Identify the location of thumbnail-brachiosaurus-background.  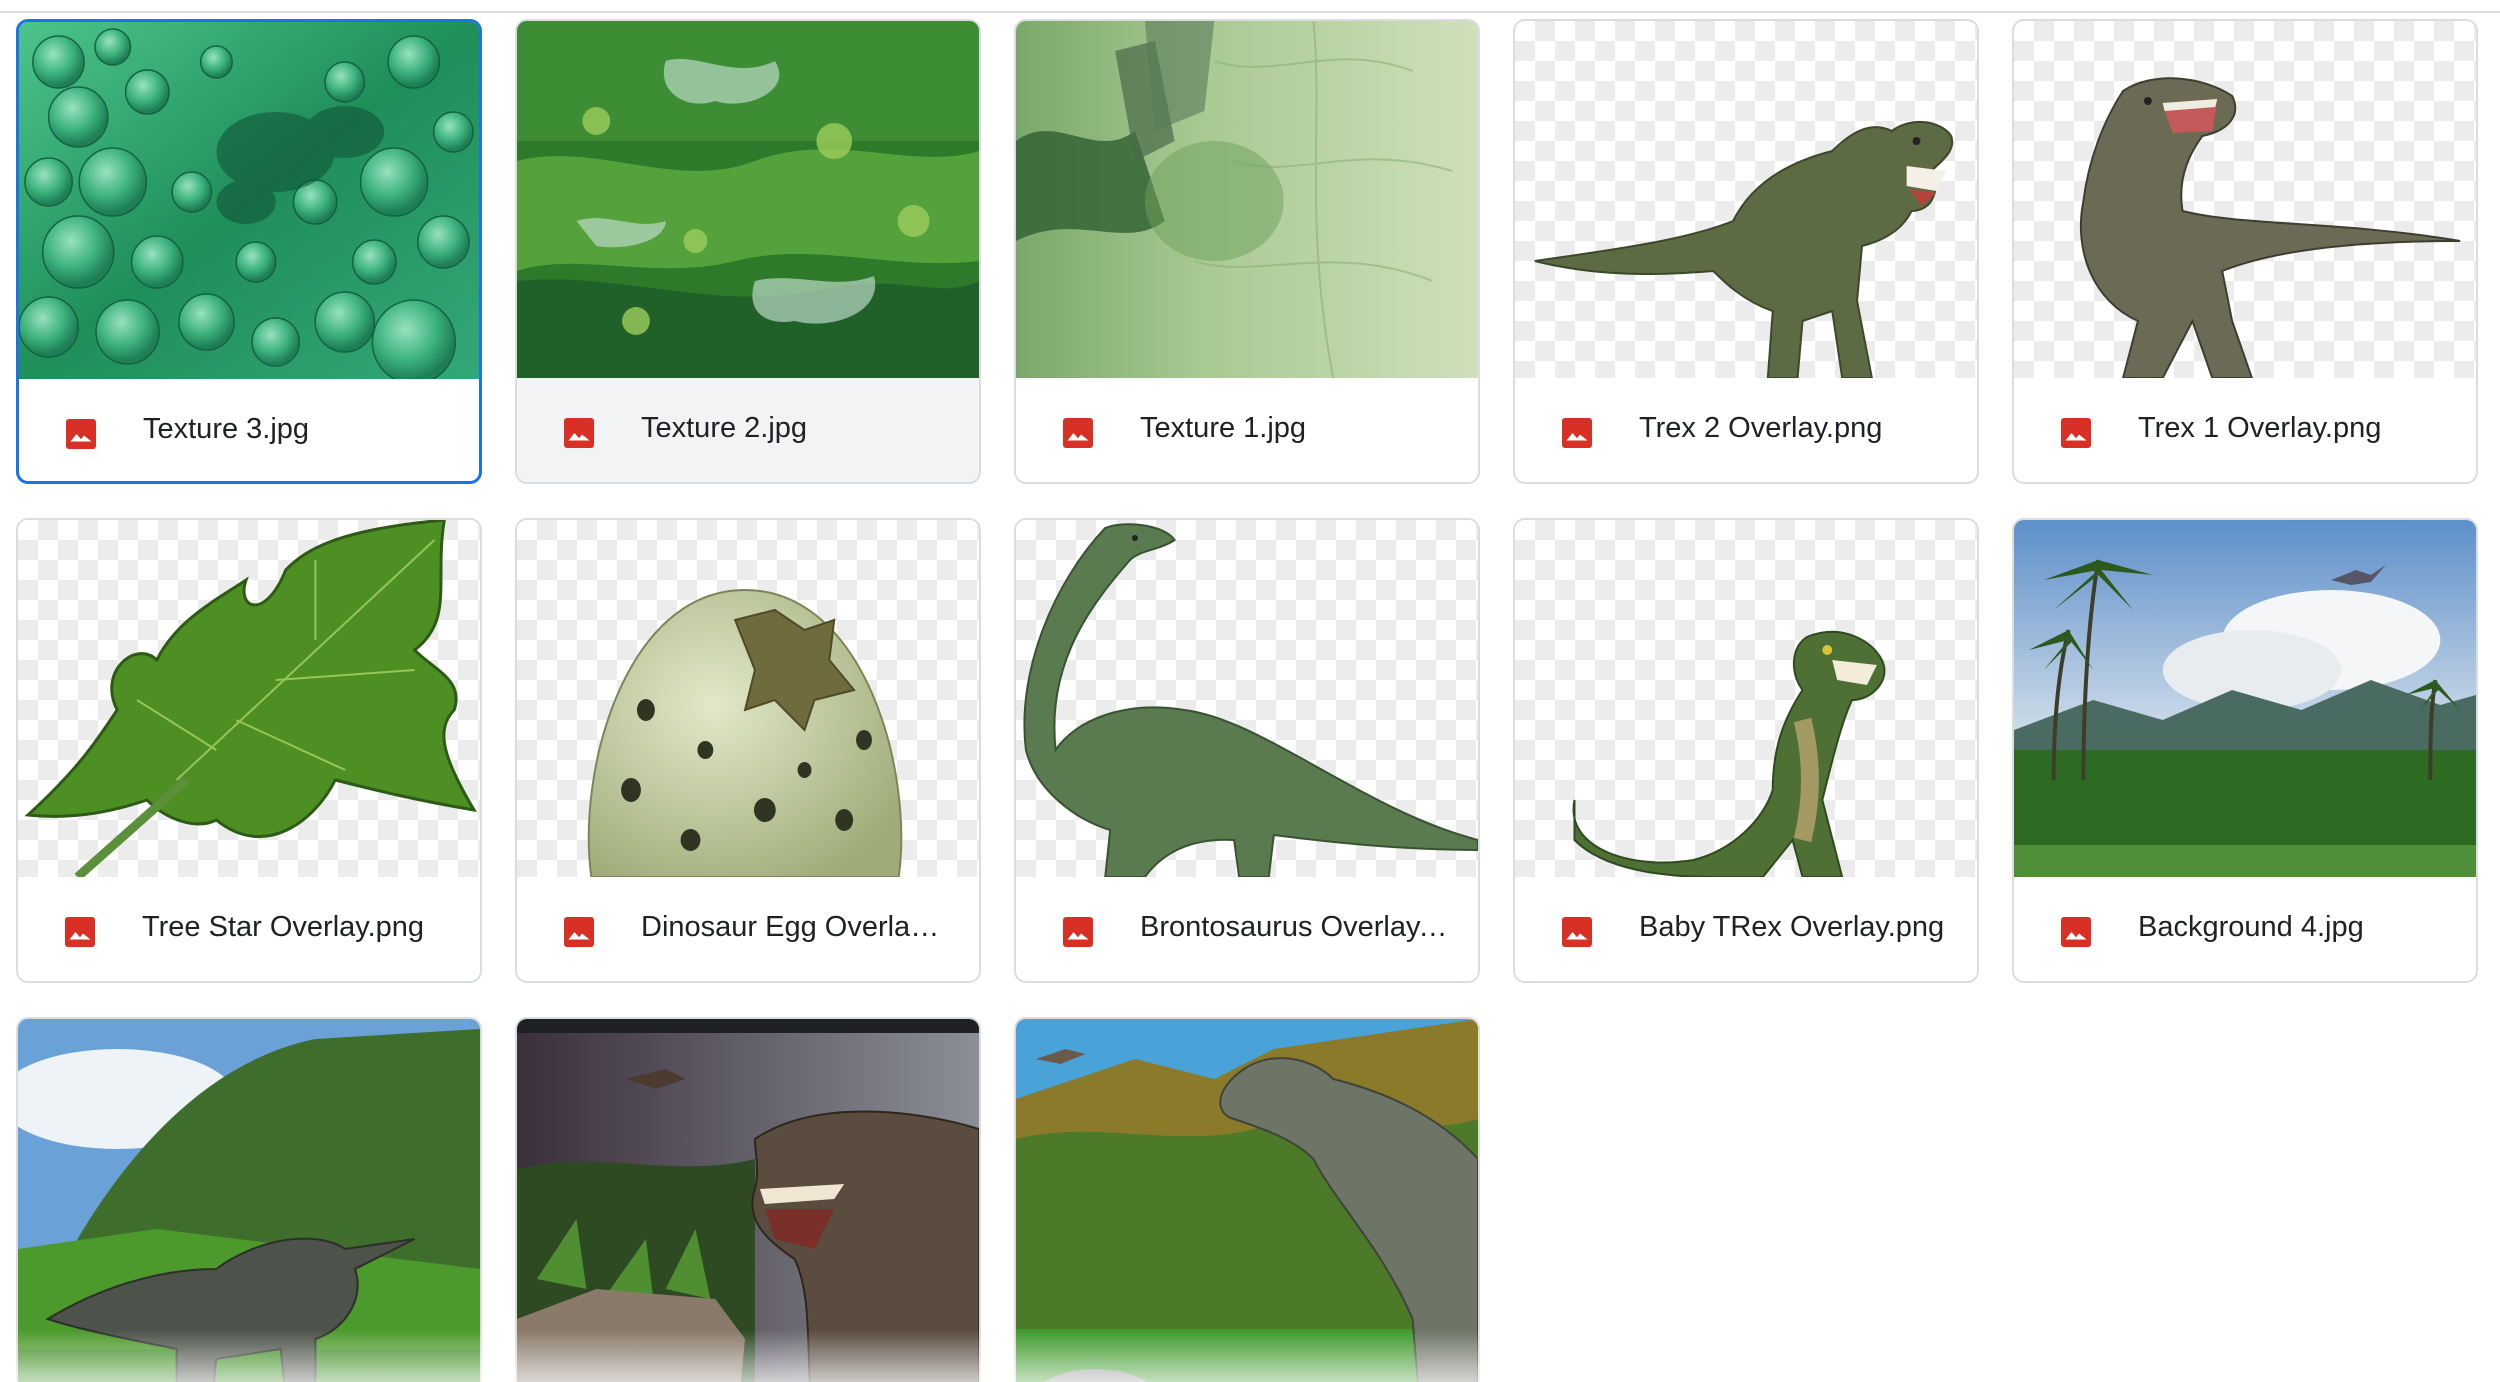
(1247, 1200).